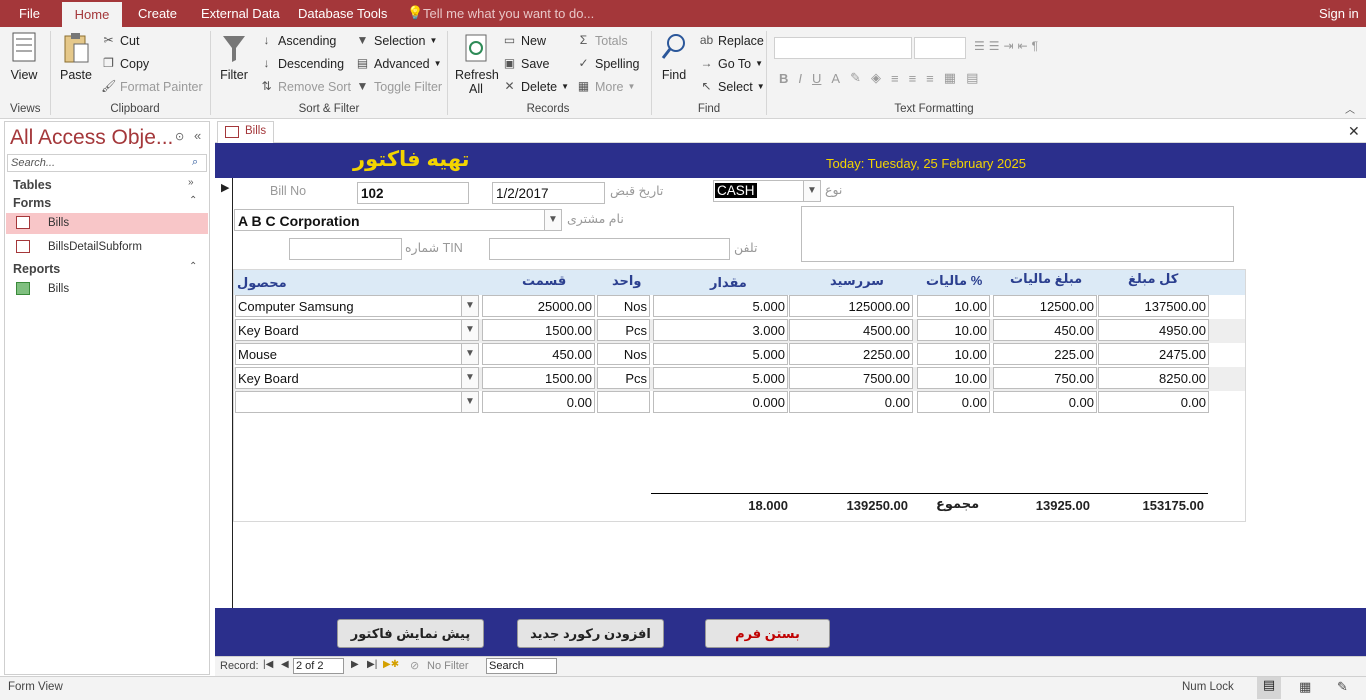  Describe the element at coordinates (994, 46) in the screenshot. I see `numbering-icon: ☰` at that location.